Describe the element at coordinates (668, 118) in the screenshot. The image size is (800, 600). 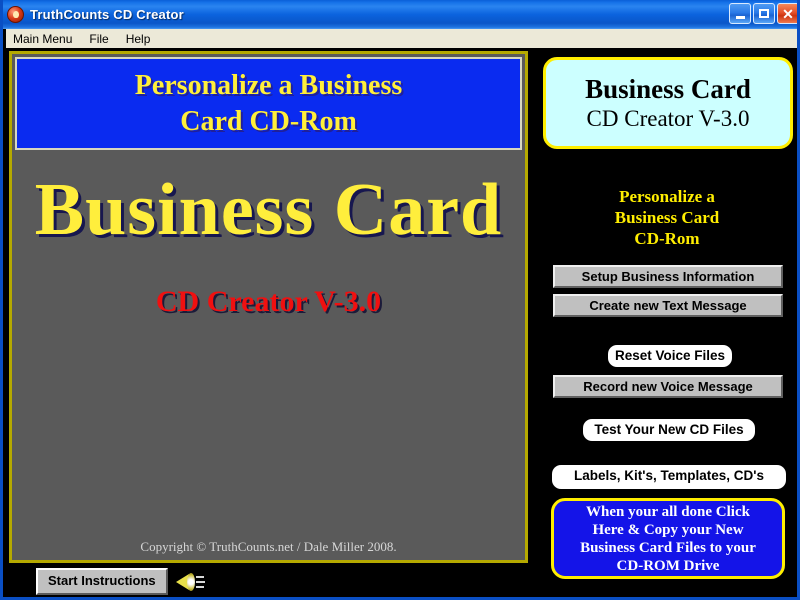
I see `product-card-subtitle: CD Creator V-3.0` at that location.